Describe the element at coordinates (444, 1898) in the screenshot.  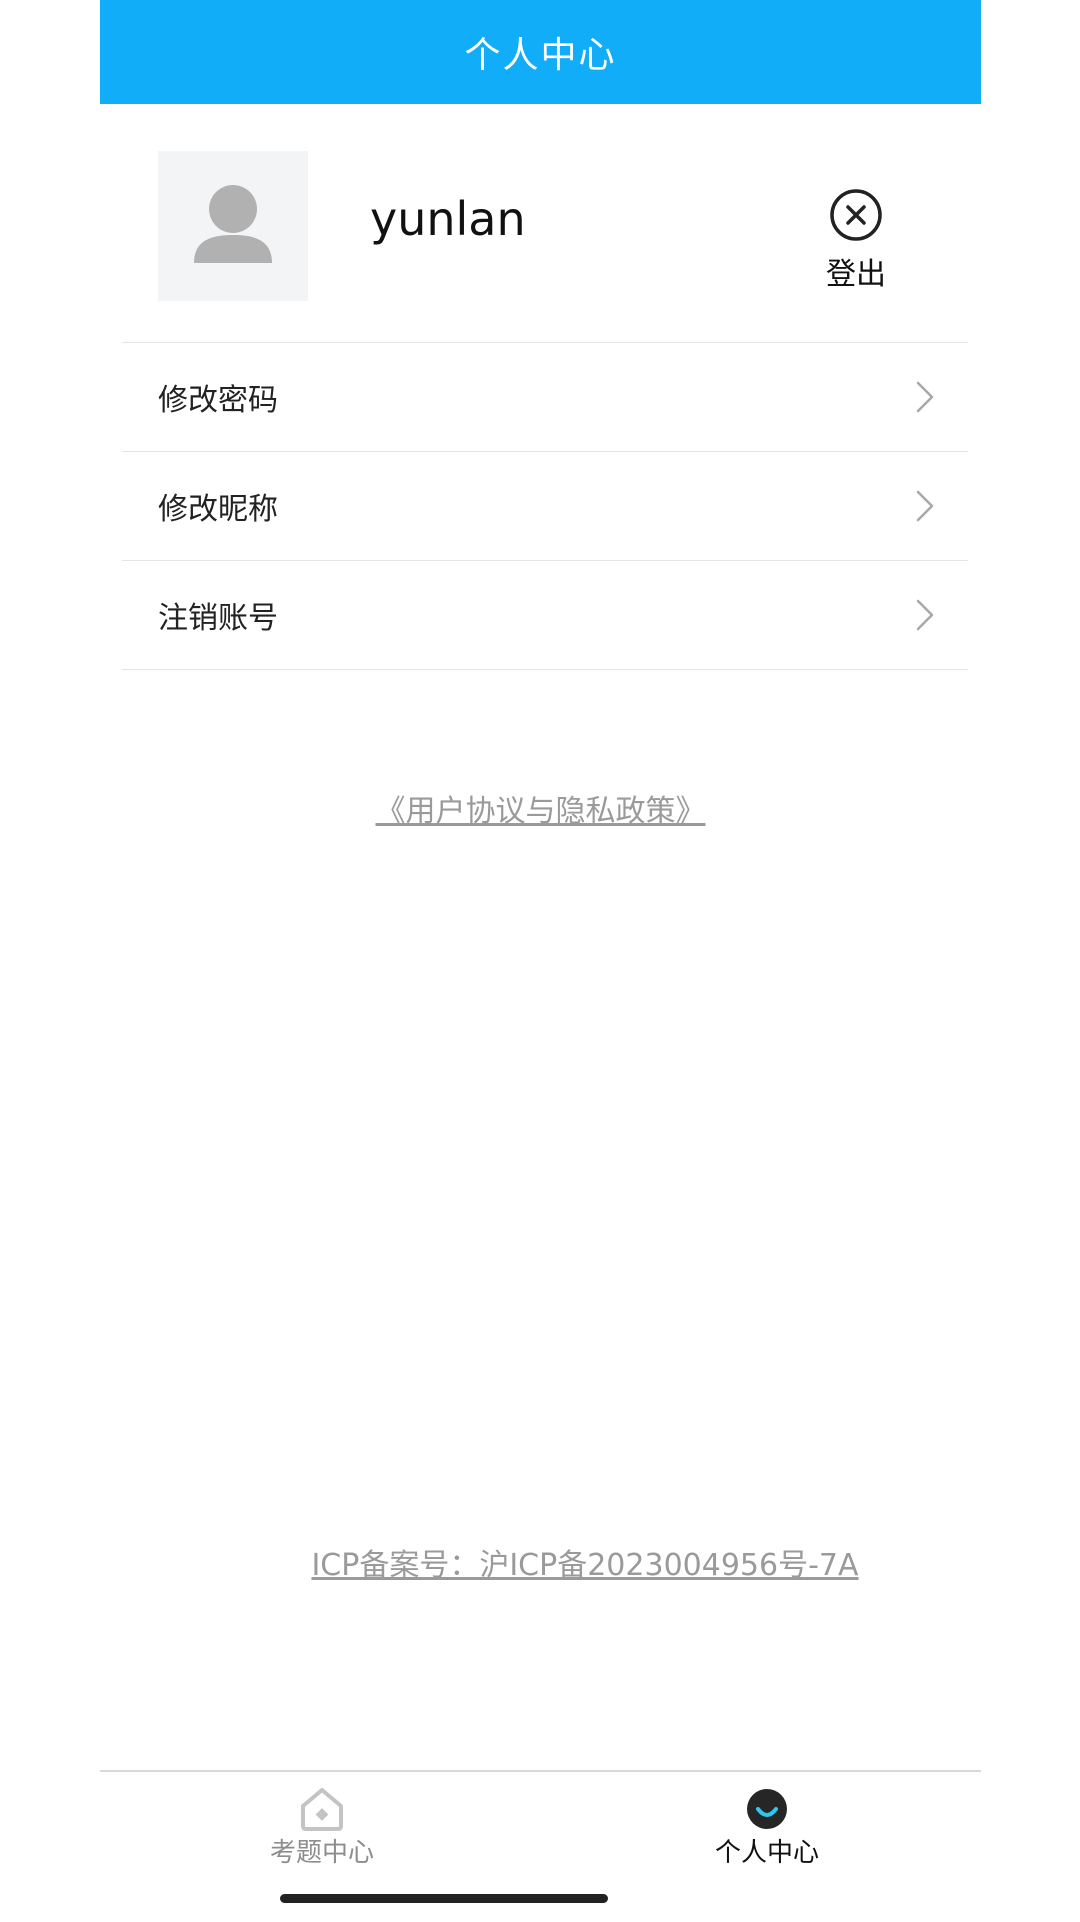
I see `home-indicator` at that location.